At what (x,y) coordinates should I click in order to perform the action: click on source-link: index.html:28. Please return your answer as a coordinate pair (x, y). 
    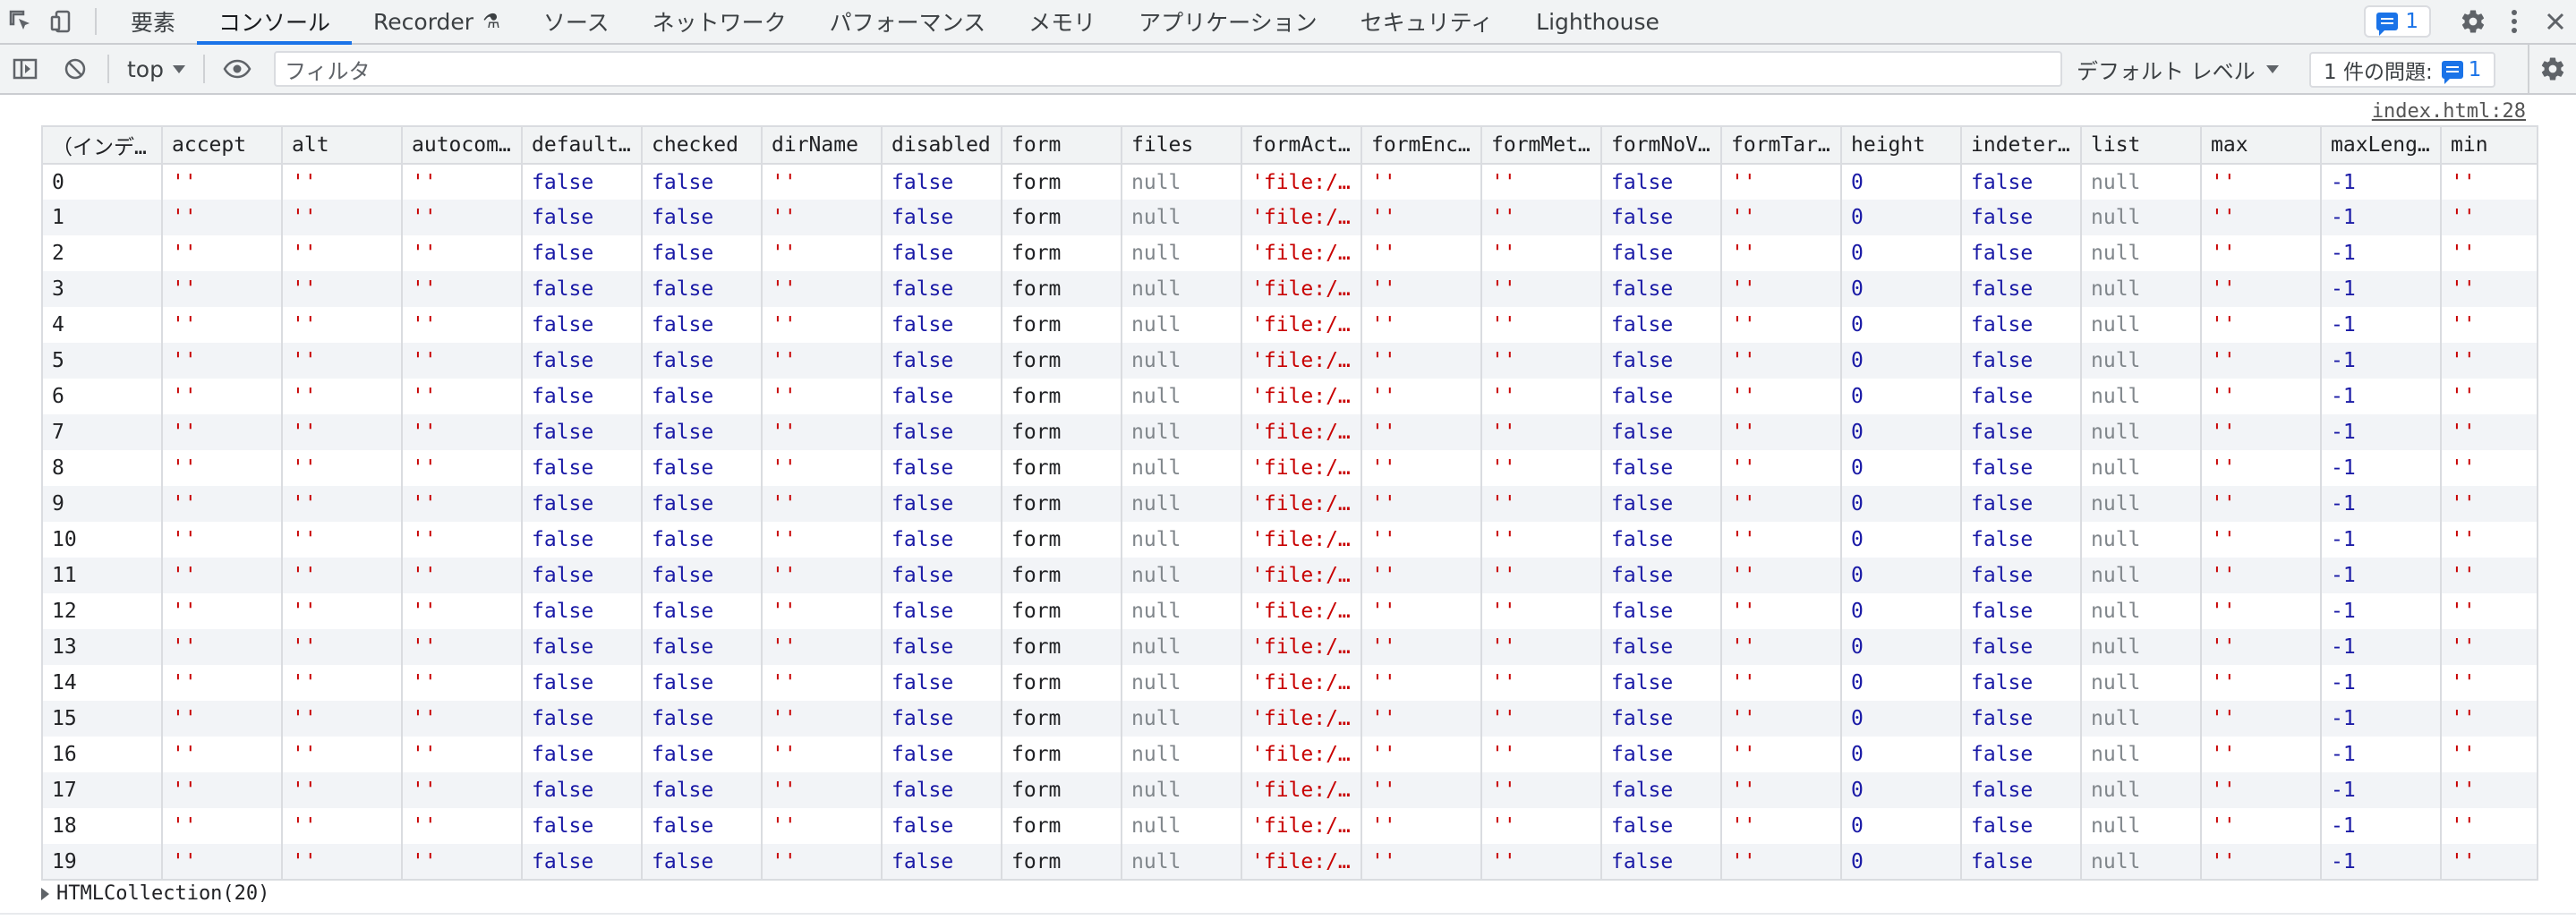
    Looking at the image, I should click on (2449, 111).